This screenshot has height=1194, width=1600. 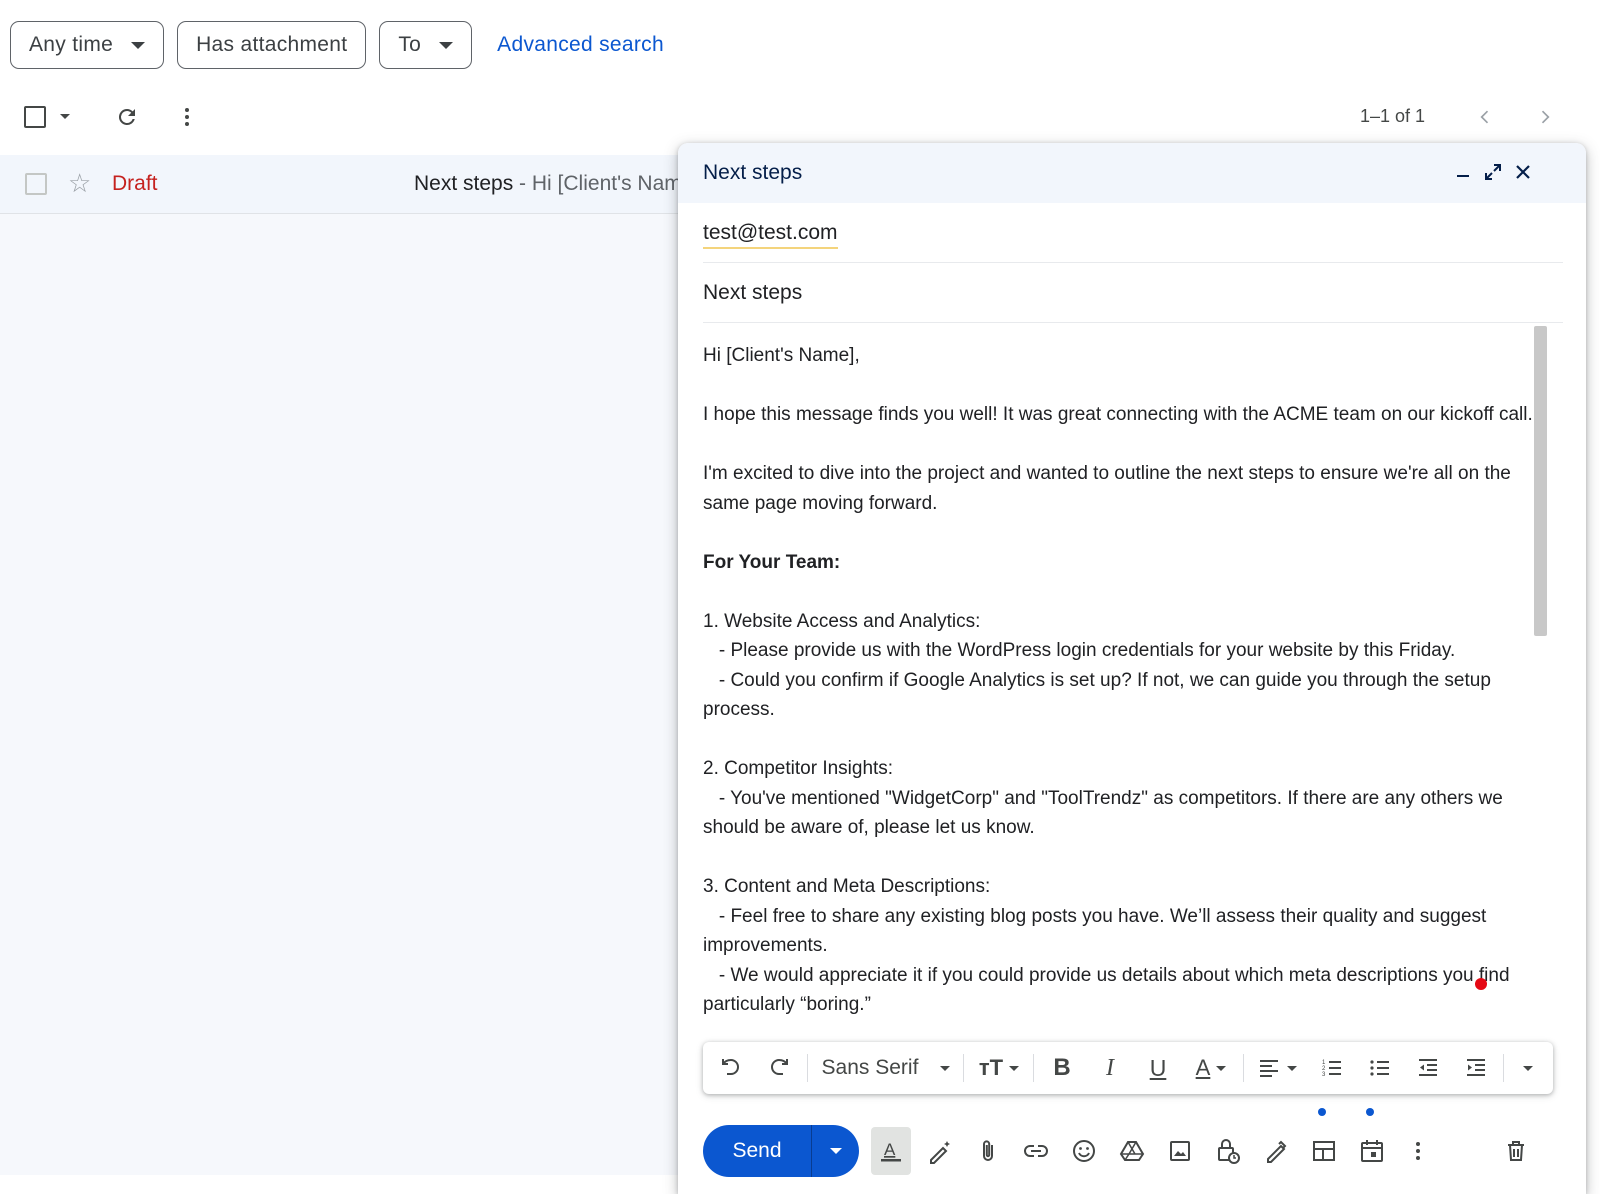 I want to click on indent-more-icon, so click(x=1476, y=1068).